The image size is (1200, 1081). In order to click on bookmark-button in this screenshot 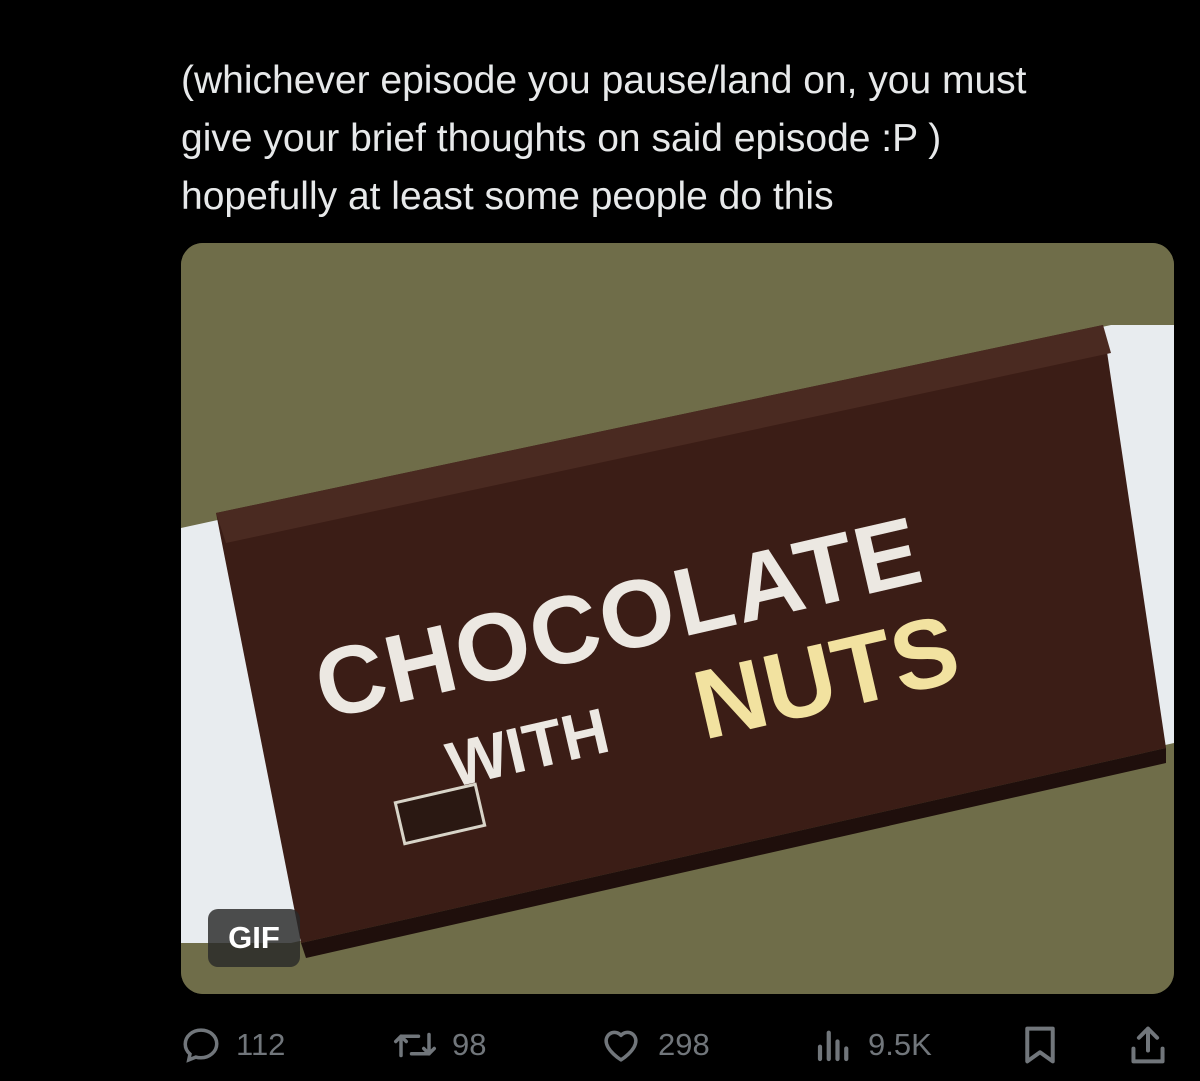, I will do `click(1040, 1045)`.